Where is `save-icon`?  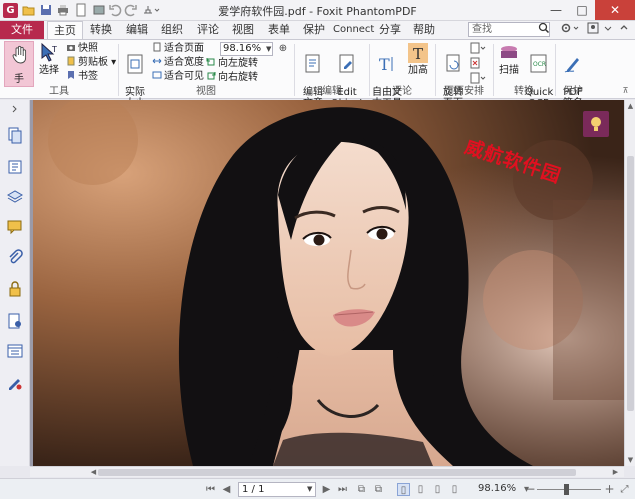 save-icon is located at coordinates (46, 10).